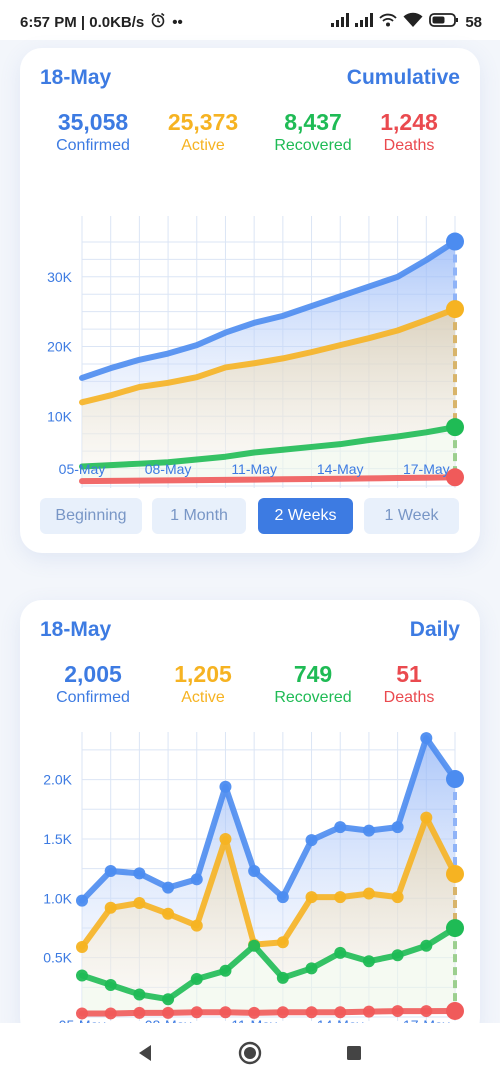 This screenshot has height=1083, width=500. Describe the element at coordinates (340, 22) in the screenshot. I see `signal-icon` at that location.